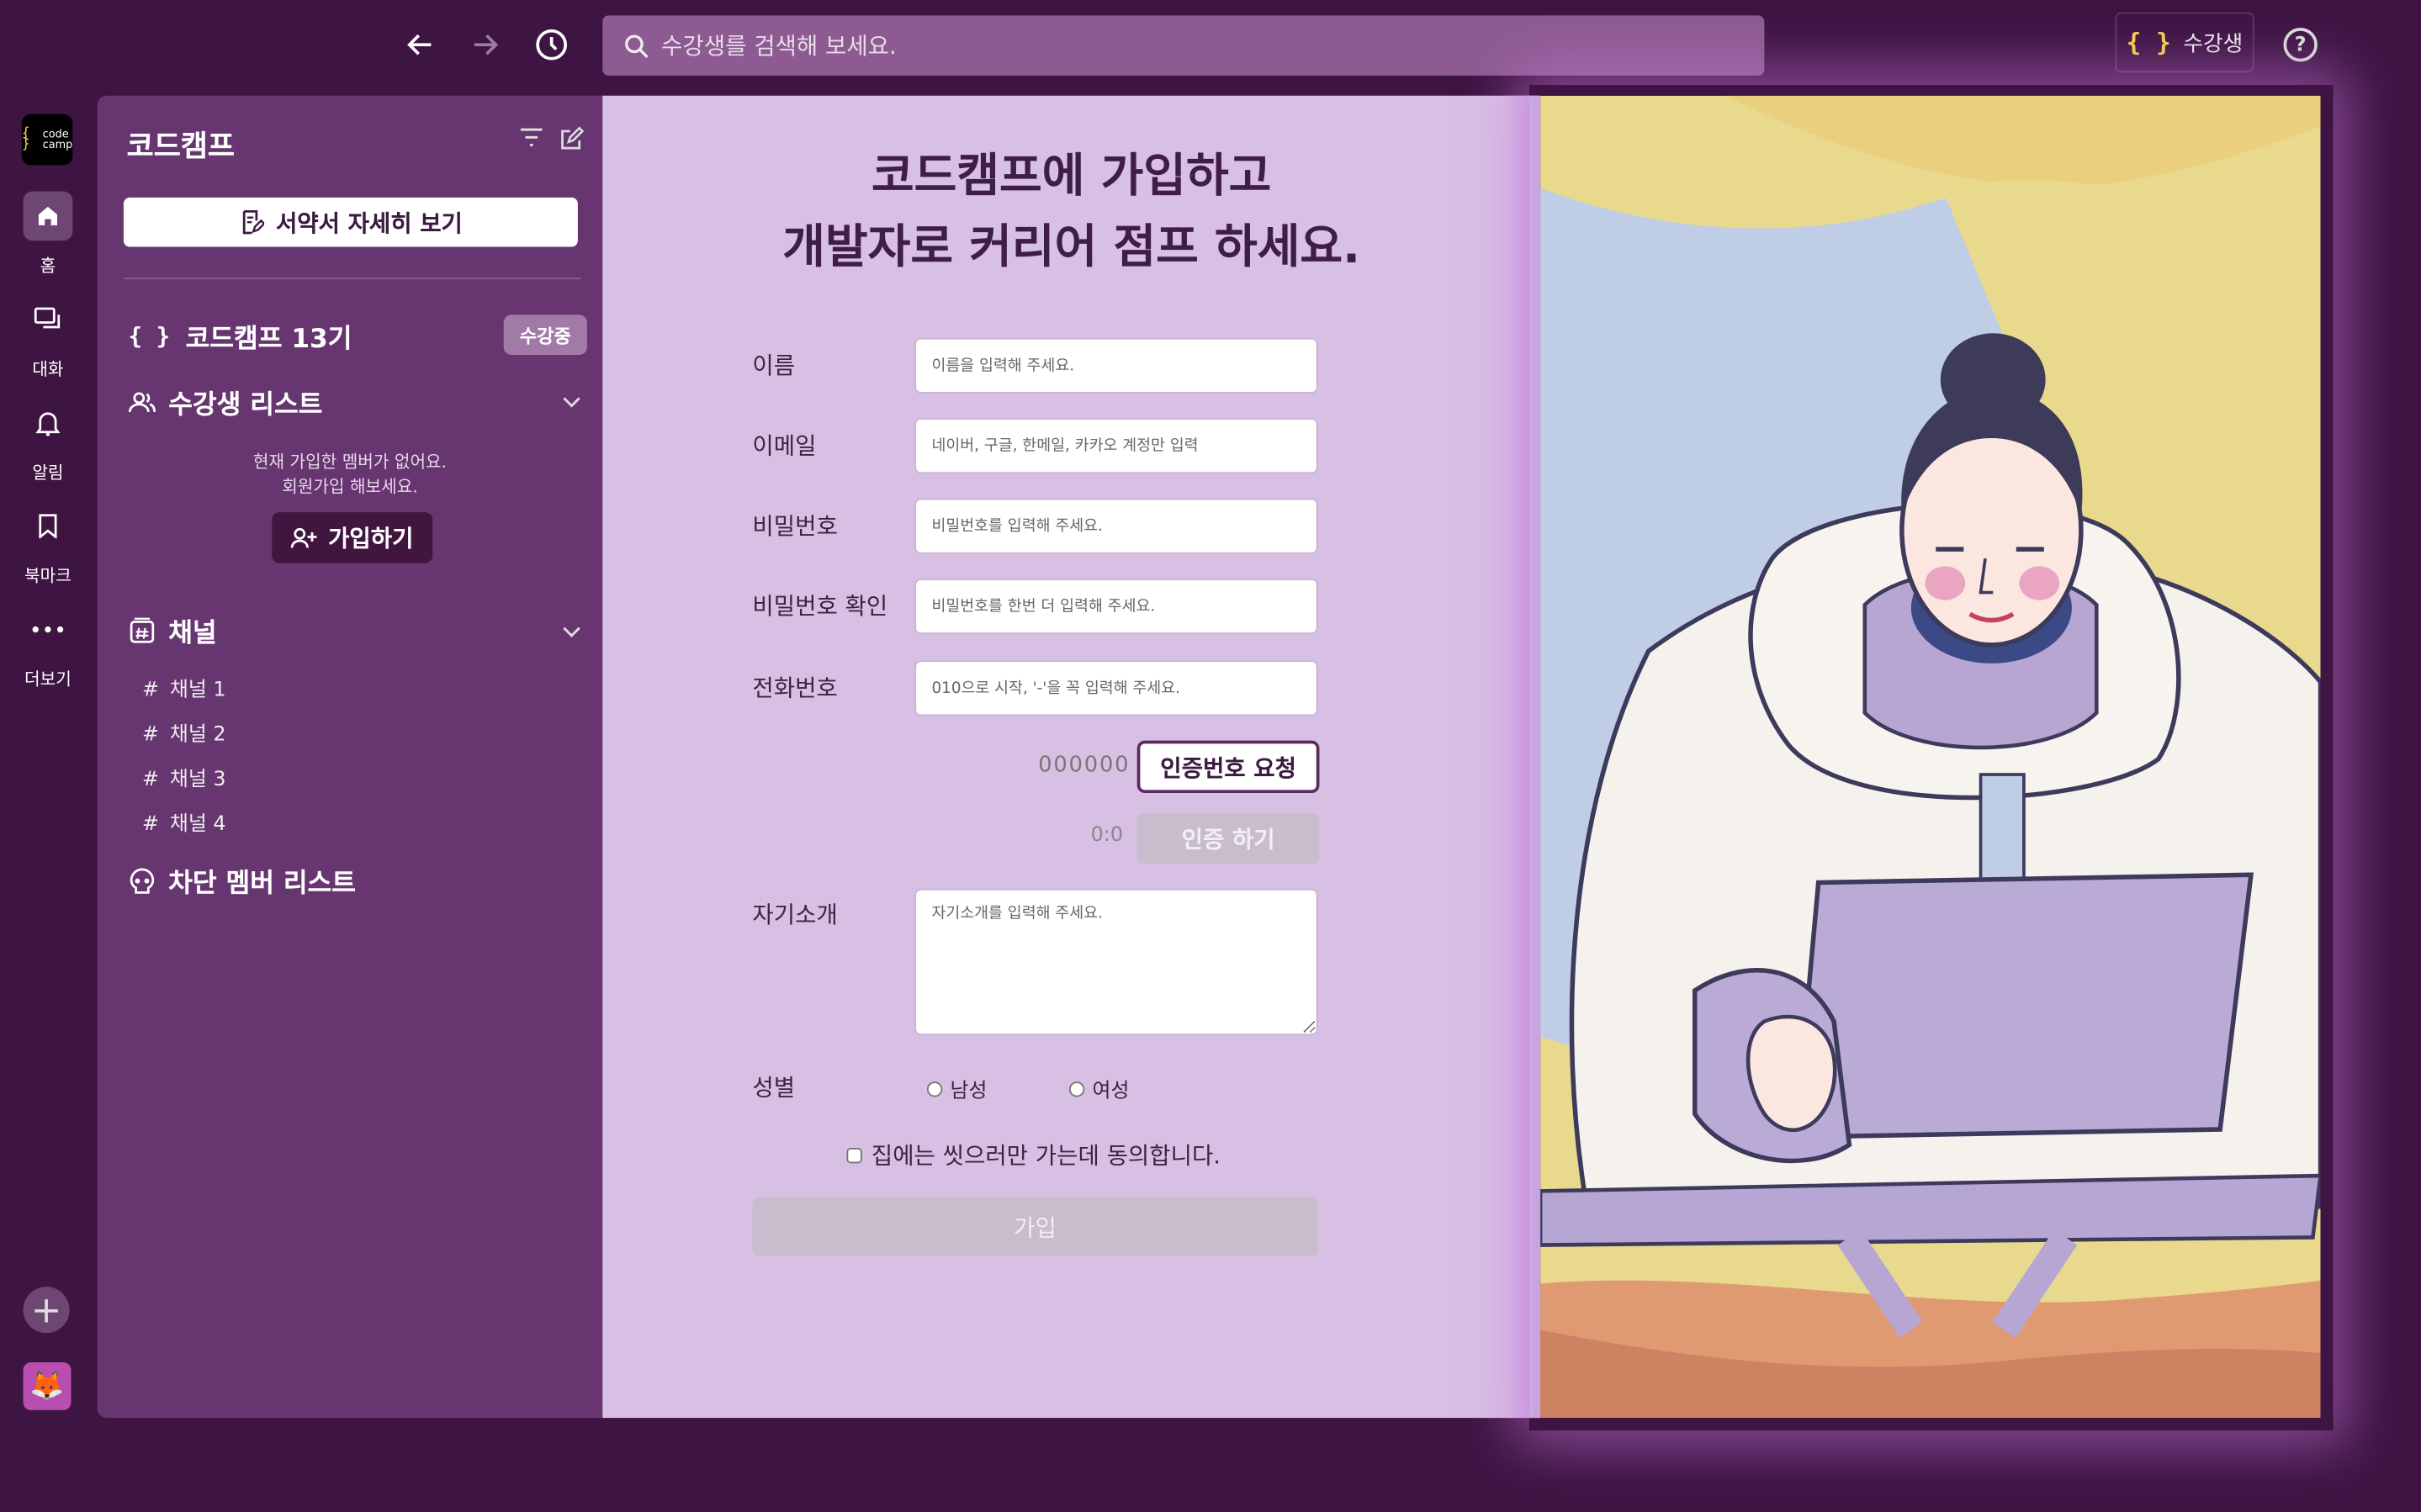  I want to click on bell-icon, so click(49, 422).